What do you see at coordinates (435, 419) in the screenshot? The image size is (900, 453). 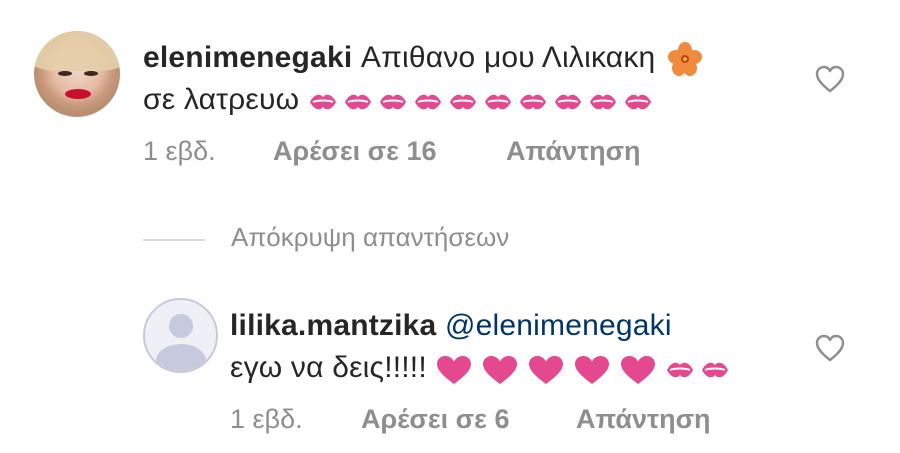 I see `likes-count-button: Αρέσει σε 6` at bounding box center [435, 419].